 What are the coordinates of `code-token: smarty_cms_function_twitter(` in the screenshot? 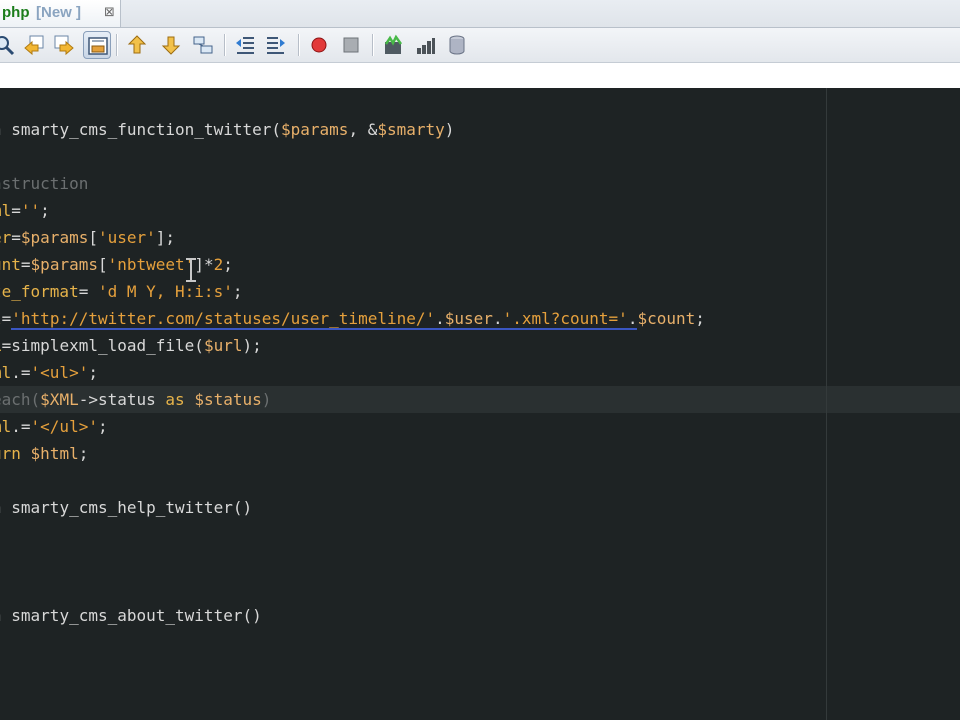 It's located at (141, 129).